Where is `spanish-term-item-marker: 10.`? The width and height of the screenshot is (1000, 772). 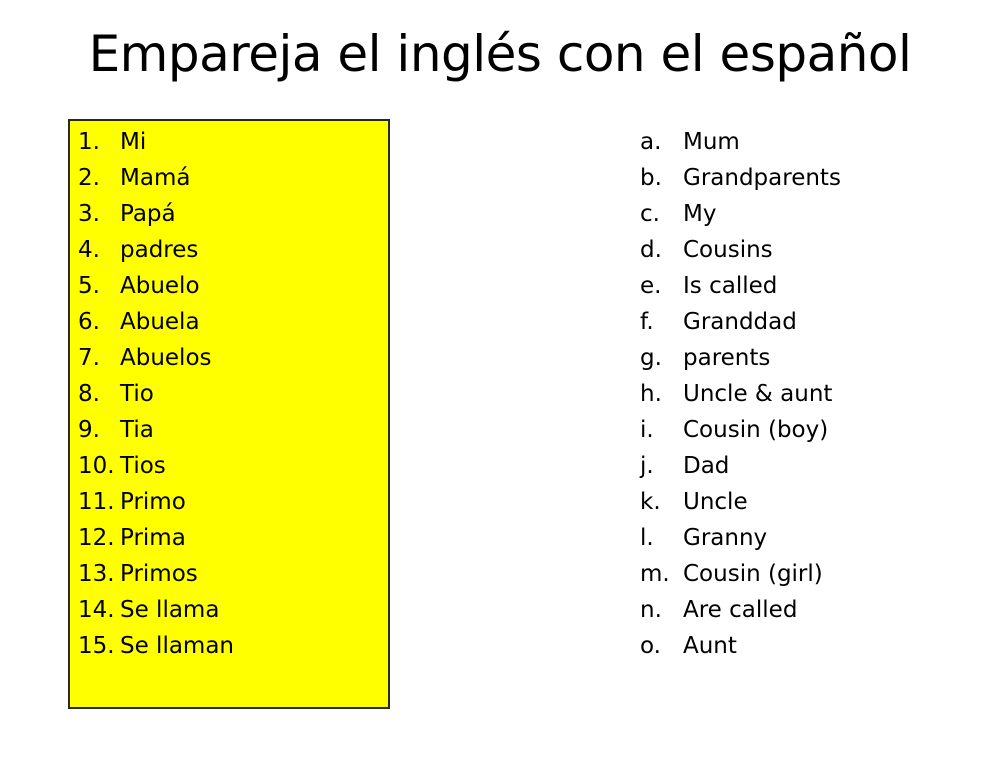 spanish-term-item-marker: 10. is located at coordinates (96, 466).